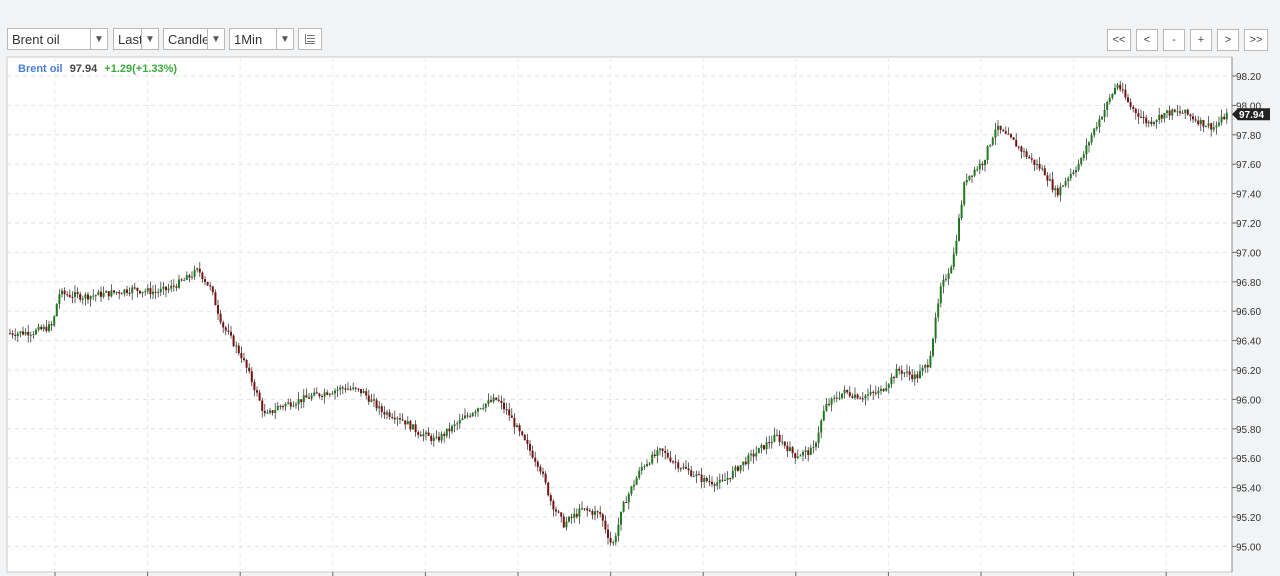 This screenshot has height=576, width=1280. Describe the element at coordinates (1248, 165) in the screenshot. I see `y-tick-label: 97.60` at that location.